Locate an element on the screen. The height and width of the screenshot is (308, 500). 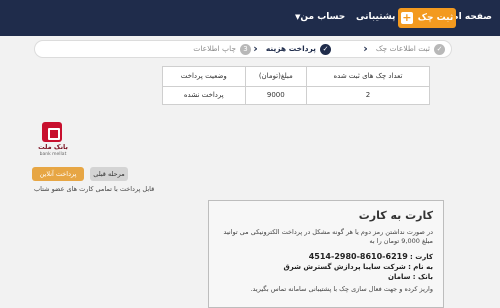
register-check-button: ثبت چک + is located at coordinates (427, 18).